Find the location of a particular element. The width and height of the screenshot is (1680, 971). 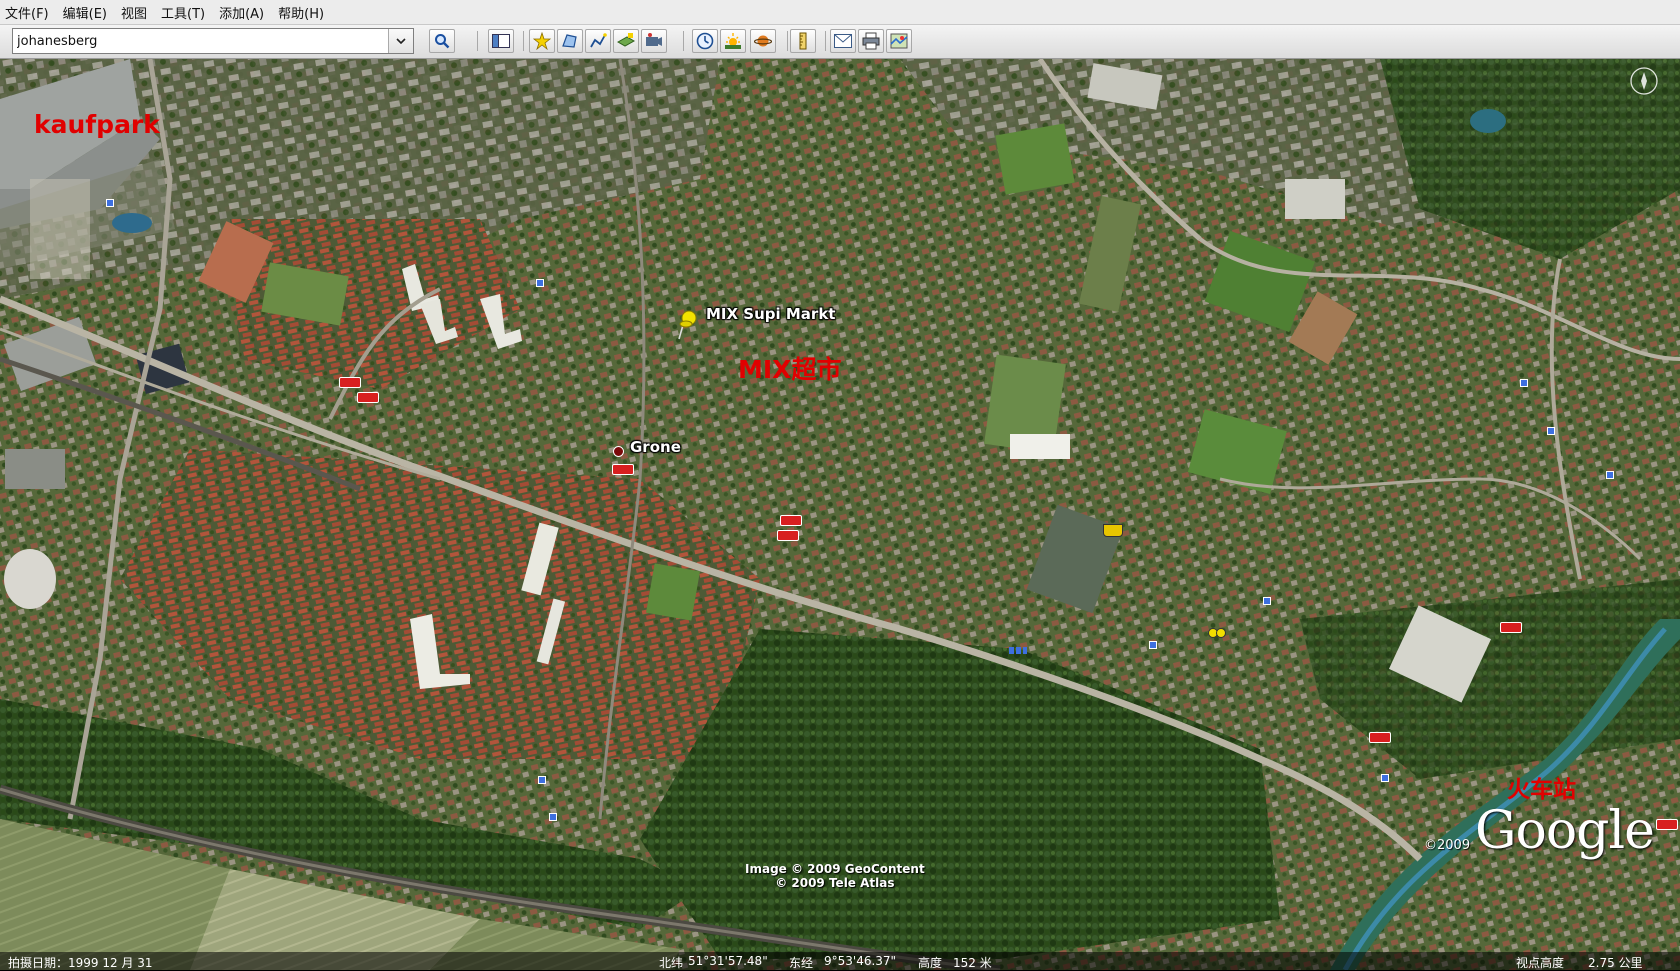

sunlight-button is located at coordinates (733, 41).